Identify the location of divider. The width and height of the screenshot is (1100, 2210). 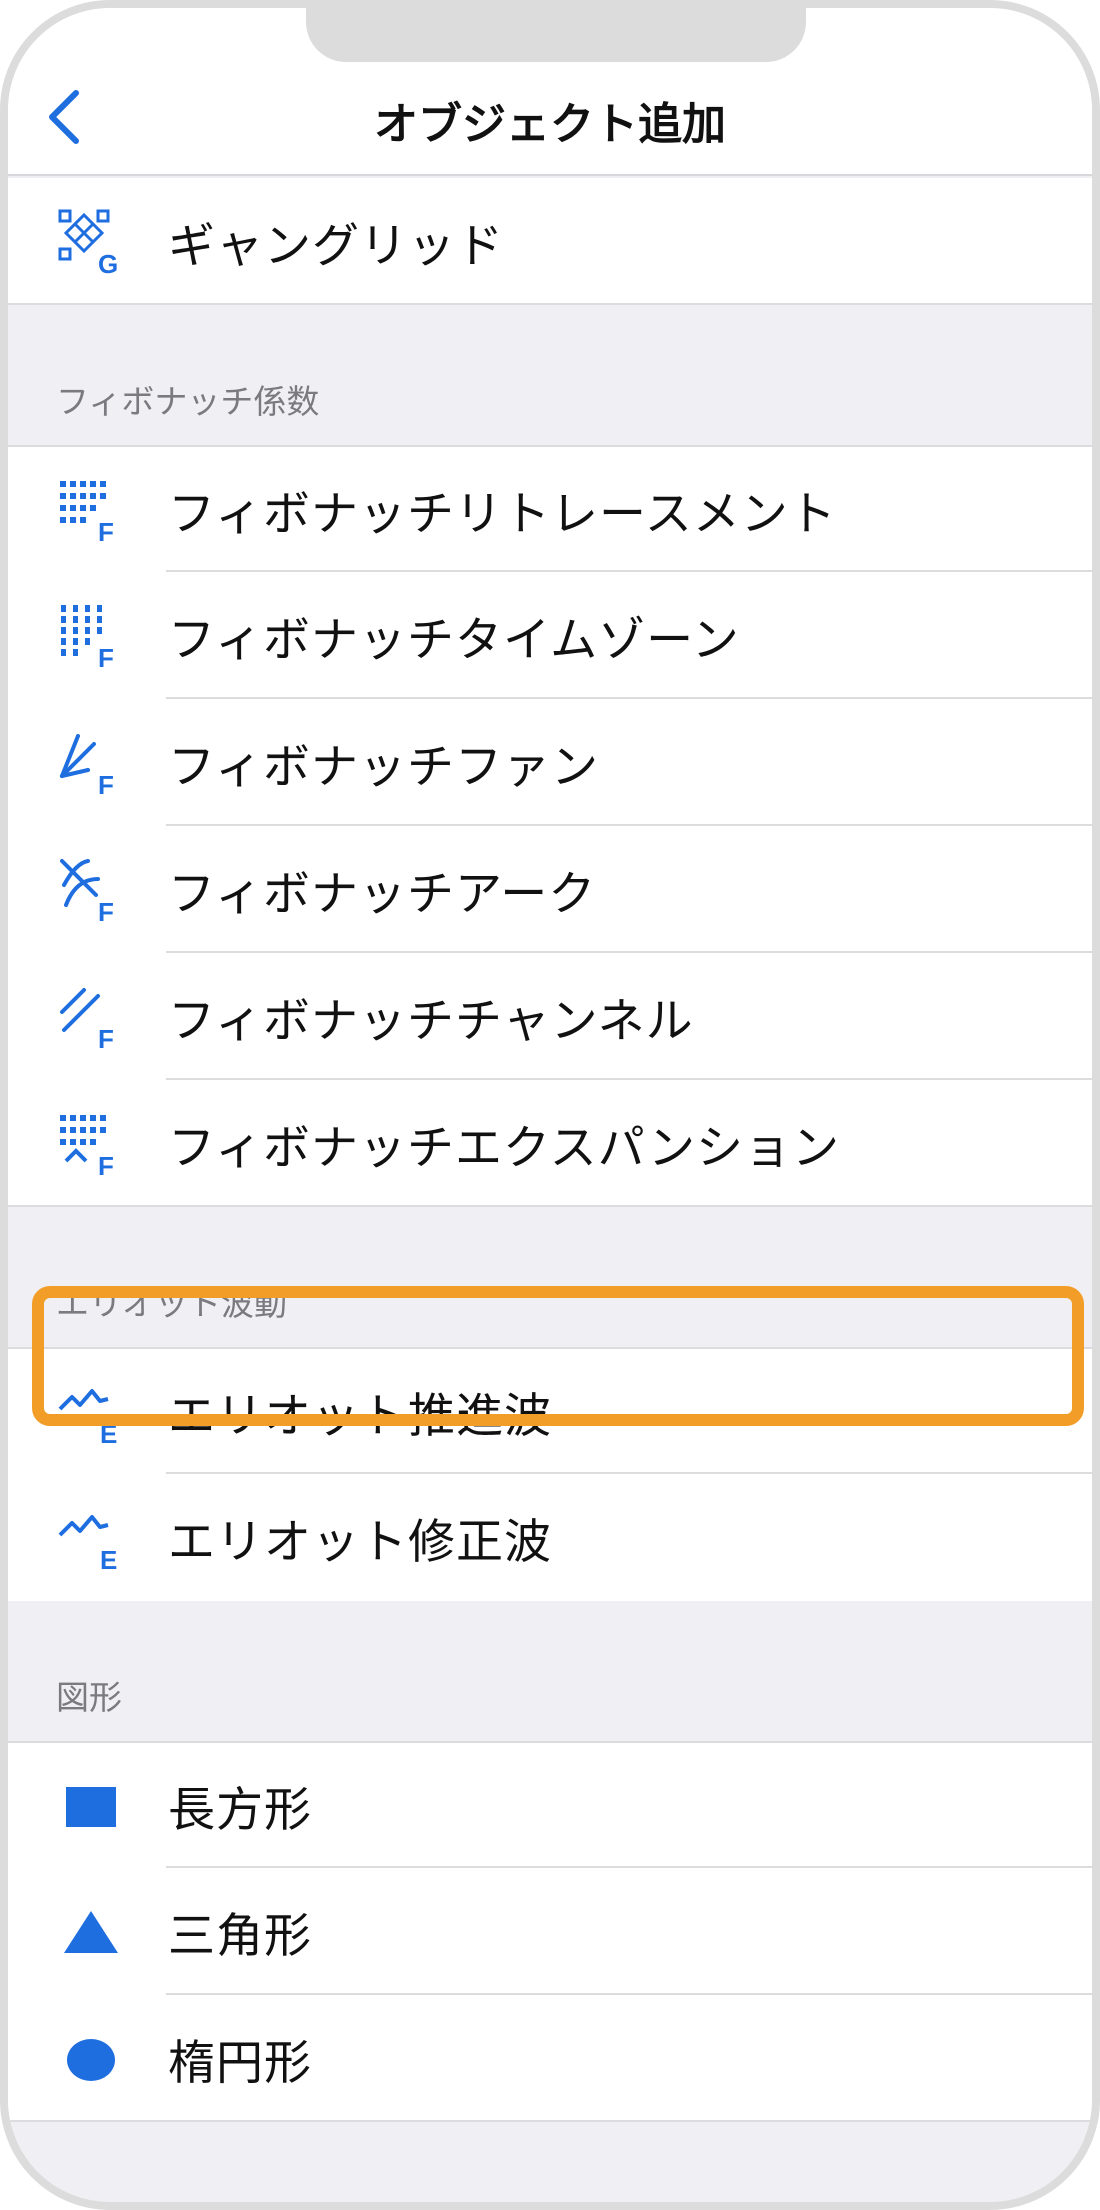
(550, 2121).